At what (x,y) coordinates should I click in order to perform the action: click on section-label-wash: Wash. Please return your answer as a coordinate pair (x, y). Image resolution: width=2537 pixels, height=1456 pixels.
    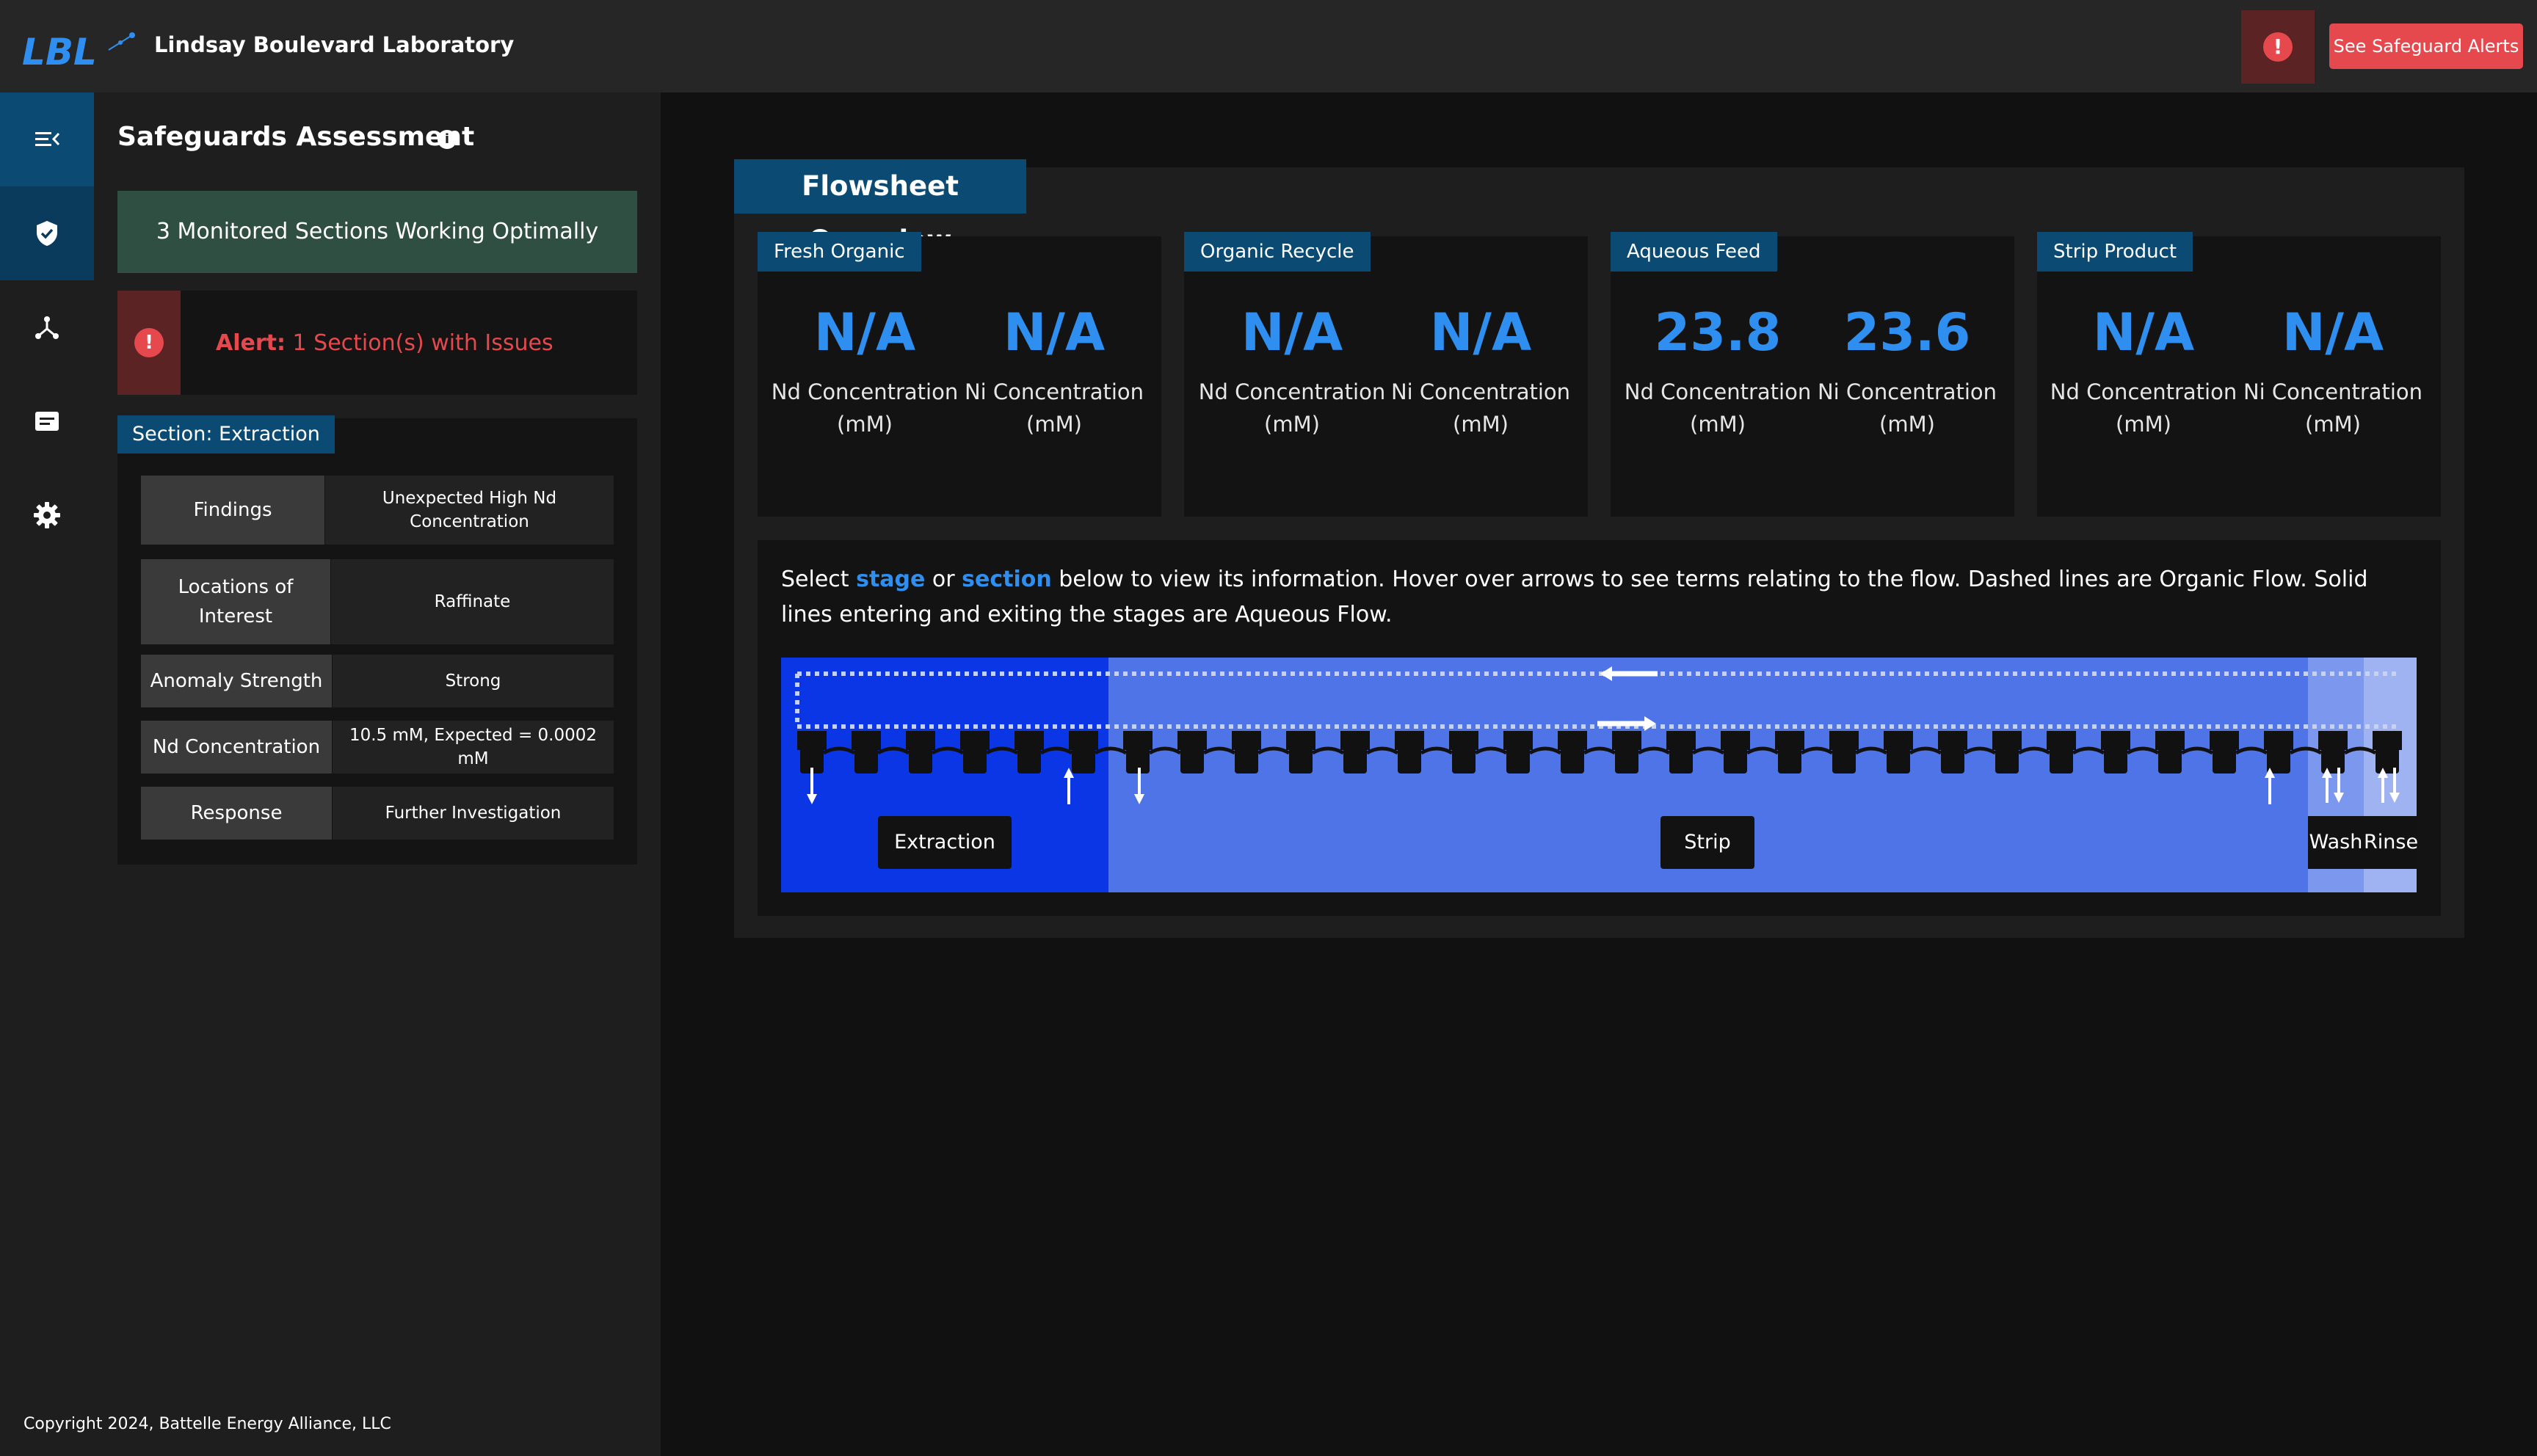
    Looking at the image, I should click on (2336, 843).